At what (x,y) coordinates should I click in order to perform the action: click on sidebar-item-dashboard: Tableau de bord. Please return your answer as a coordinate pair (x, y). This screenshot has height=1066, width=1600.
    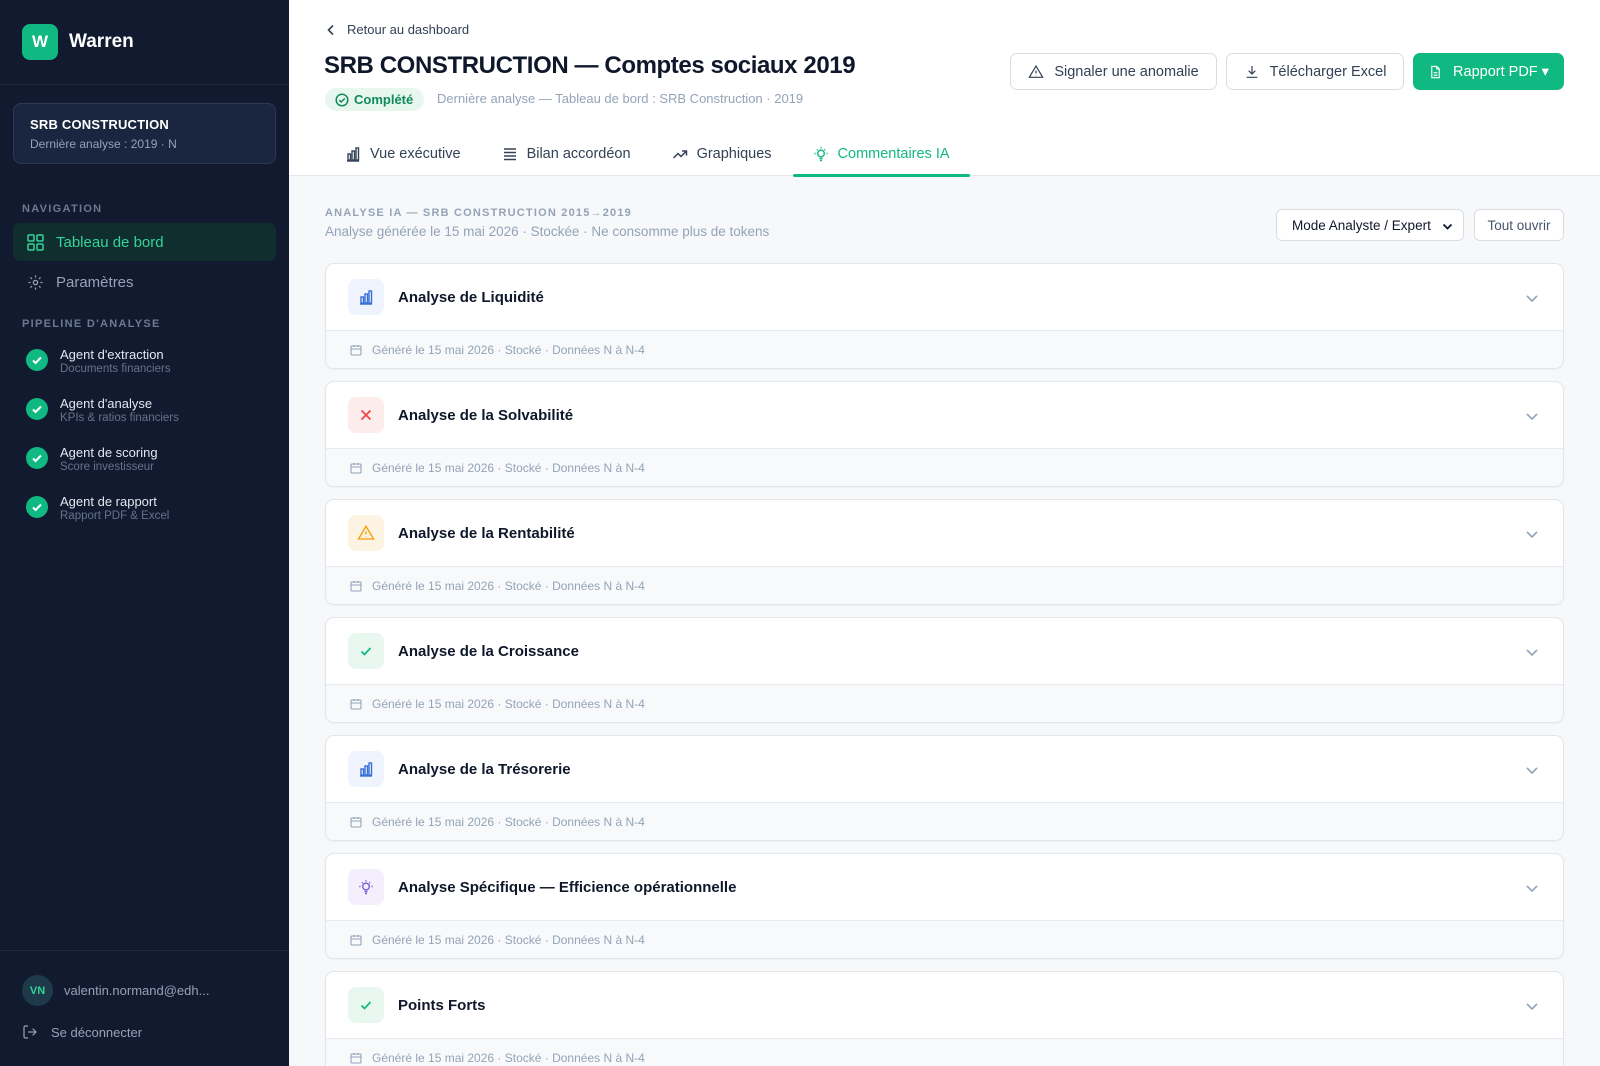
    Looking at the image, I should click on (144, 242).